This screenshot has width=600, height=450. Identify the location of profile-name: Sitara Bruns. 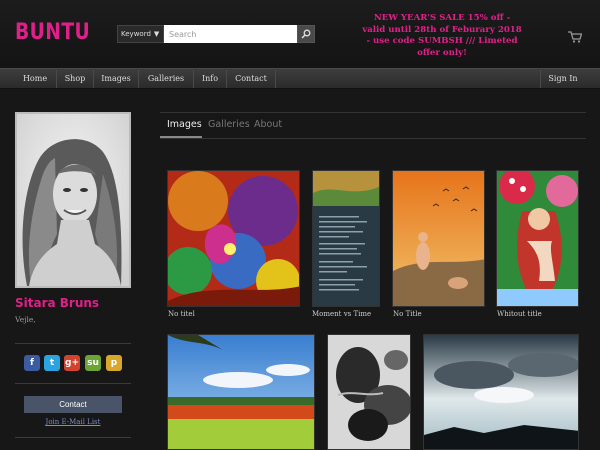
(57, 303).